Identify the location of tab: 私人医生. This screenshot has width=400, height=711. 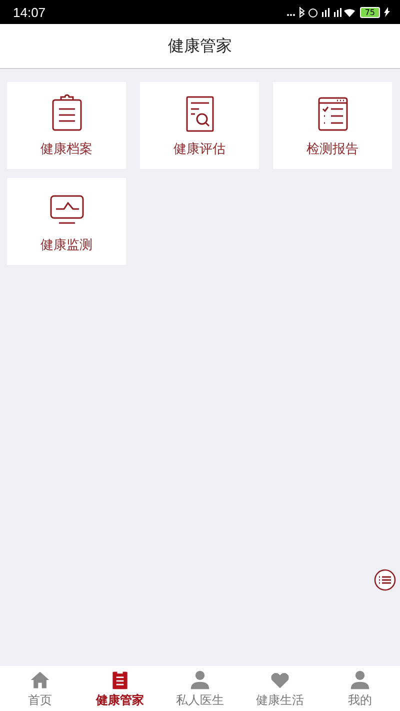
(200, 688).